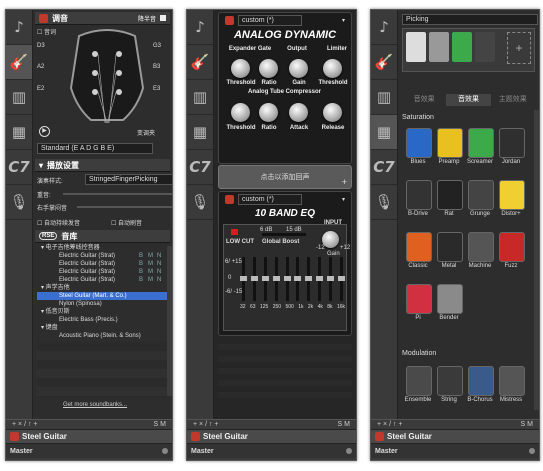  Describe the element at coordinates (240, 68) in the screenshot. I see `expander-threshold-knob` at that location.